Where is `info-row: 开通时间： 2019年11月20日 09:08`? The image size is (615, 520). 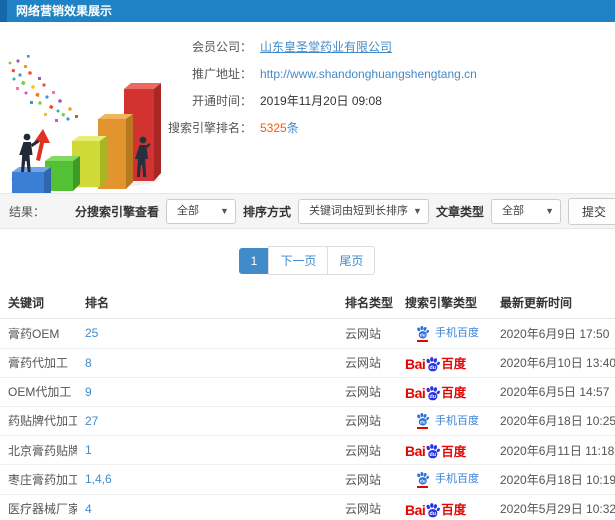
info-row: 开通时间： 2019年11月20日 09:08 is located at coordinates (318, 100).